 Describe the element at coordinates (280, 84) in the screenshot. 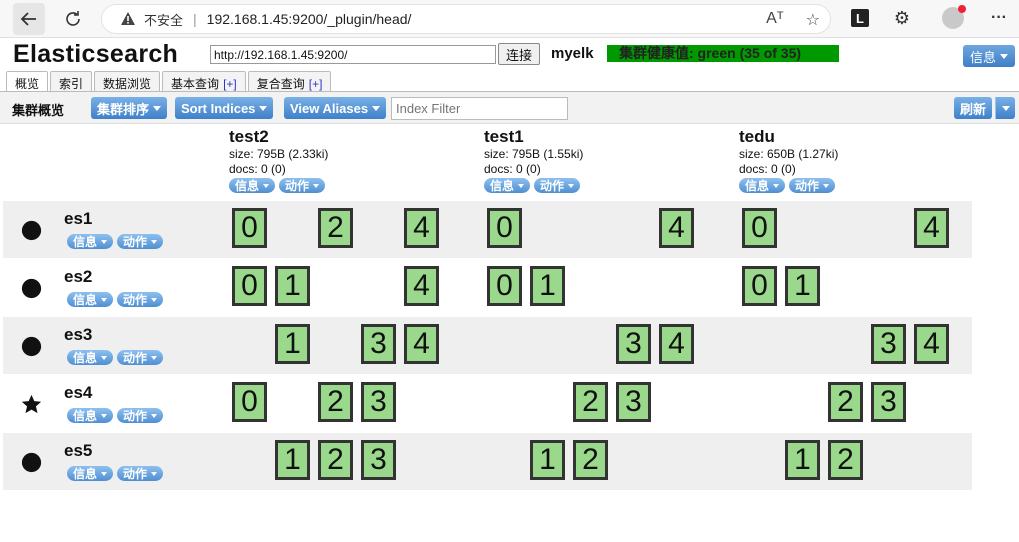

I see `tab-label: 复合查询` at that location.